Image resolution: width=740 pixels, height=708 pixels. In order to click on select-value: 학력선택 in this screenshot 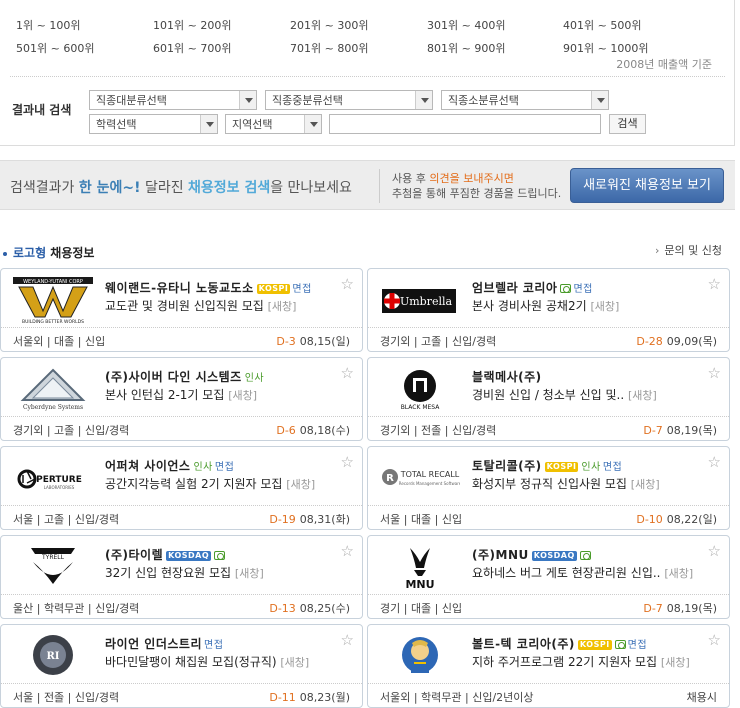, I will do `click(116, 124)`.